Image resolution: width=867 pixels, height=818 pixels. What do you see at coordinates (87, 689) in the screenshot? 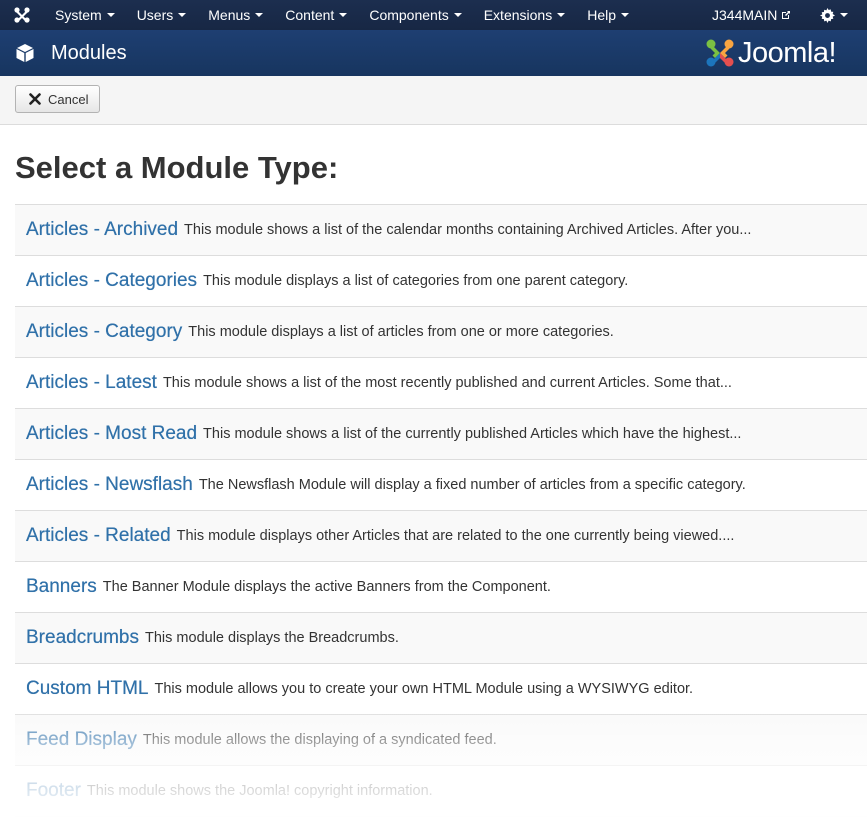
I see `module-link: Custom HTML` at bounding box center [87, 689].